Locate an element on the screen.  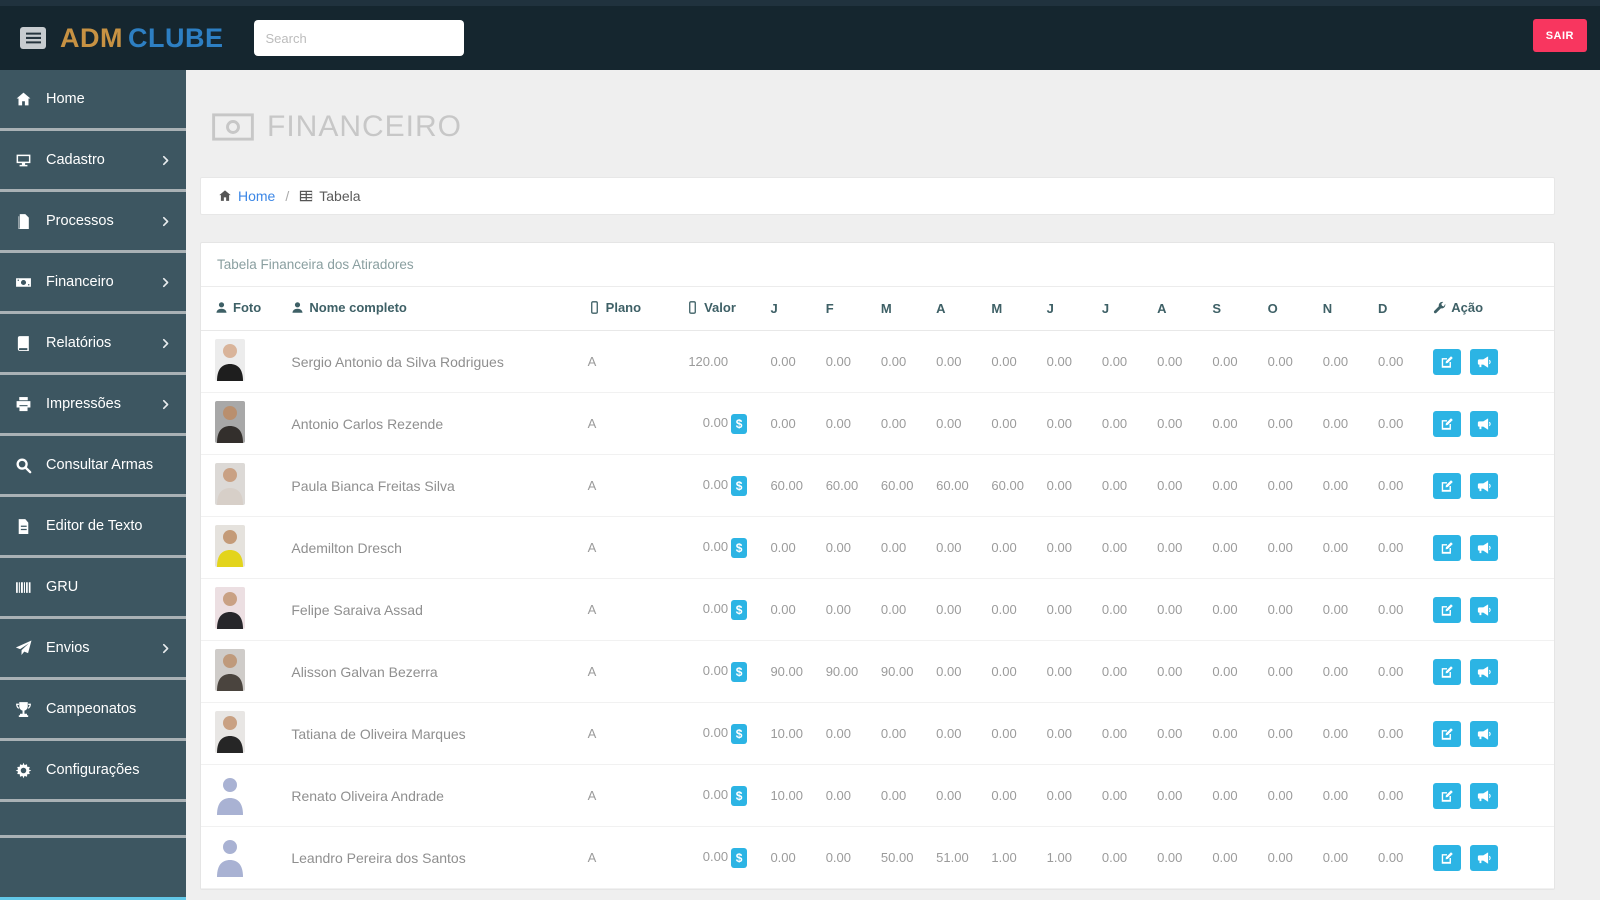
breadcrumb: Home / Tabela is located at coordinates (877, 196).